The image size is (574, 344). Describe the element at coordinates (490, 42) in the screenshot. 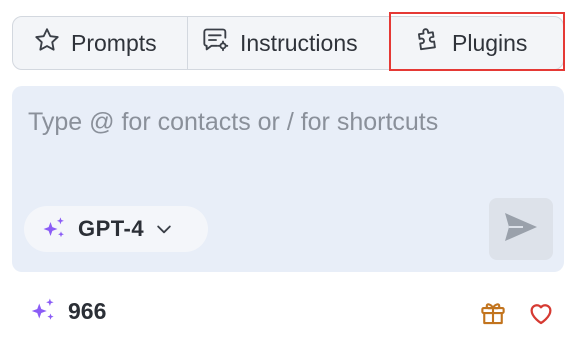

I see `tab-label: Plugins` at that location.